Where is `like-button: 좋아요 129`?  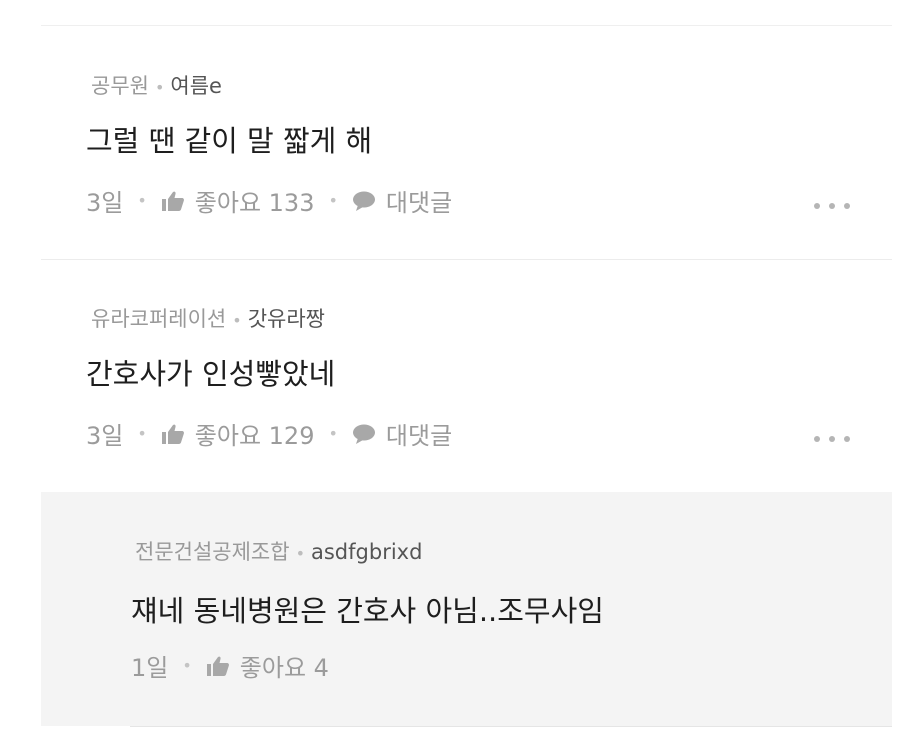
like-button: 좋아요 129 is located at coordinates (238, 433).